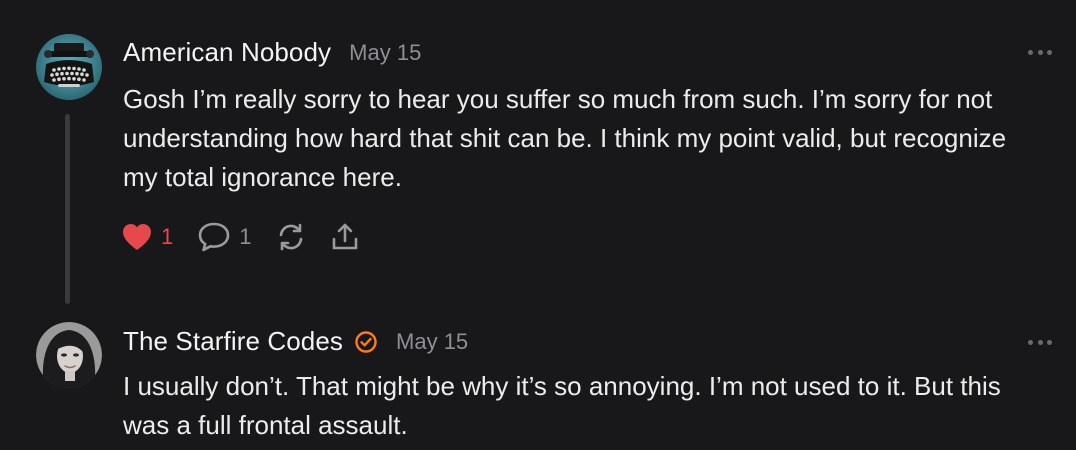  What do you see at coordinates (214, 237) in the screenshot?
I see `comment-bubble-icon` at bounding box center [214, 237].